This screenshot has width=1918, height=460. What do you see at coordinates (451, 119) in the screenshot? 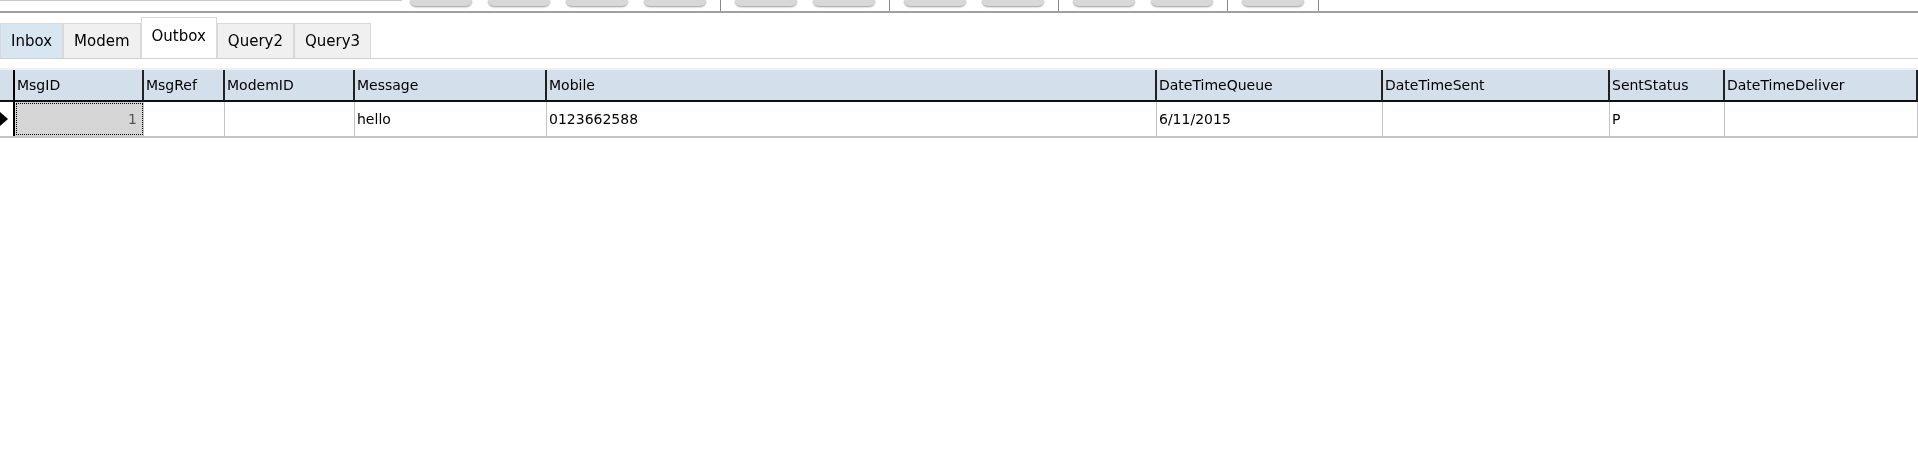
I see `table-cell: hello` at bounding box center [451, 119].